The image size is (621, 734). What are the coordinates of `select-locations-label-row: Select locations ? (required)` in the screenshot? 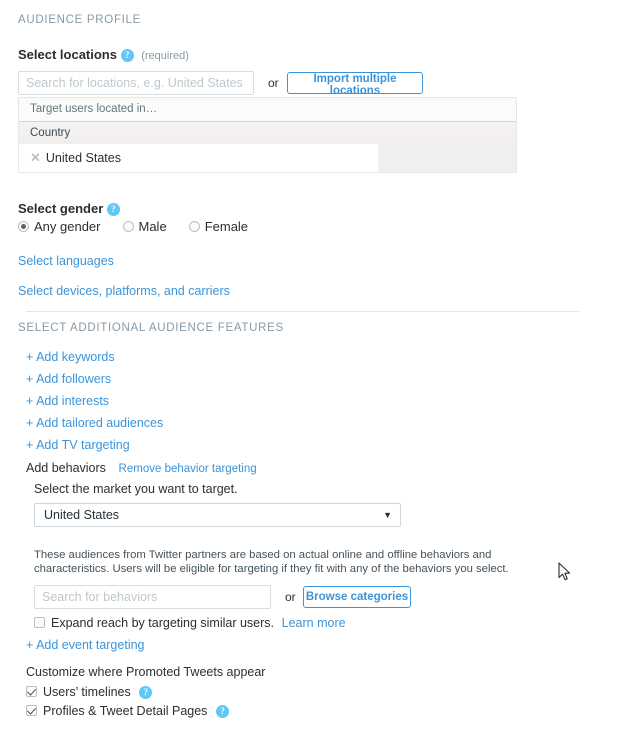 It's located at (103, 54).